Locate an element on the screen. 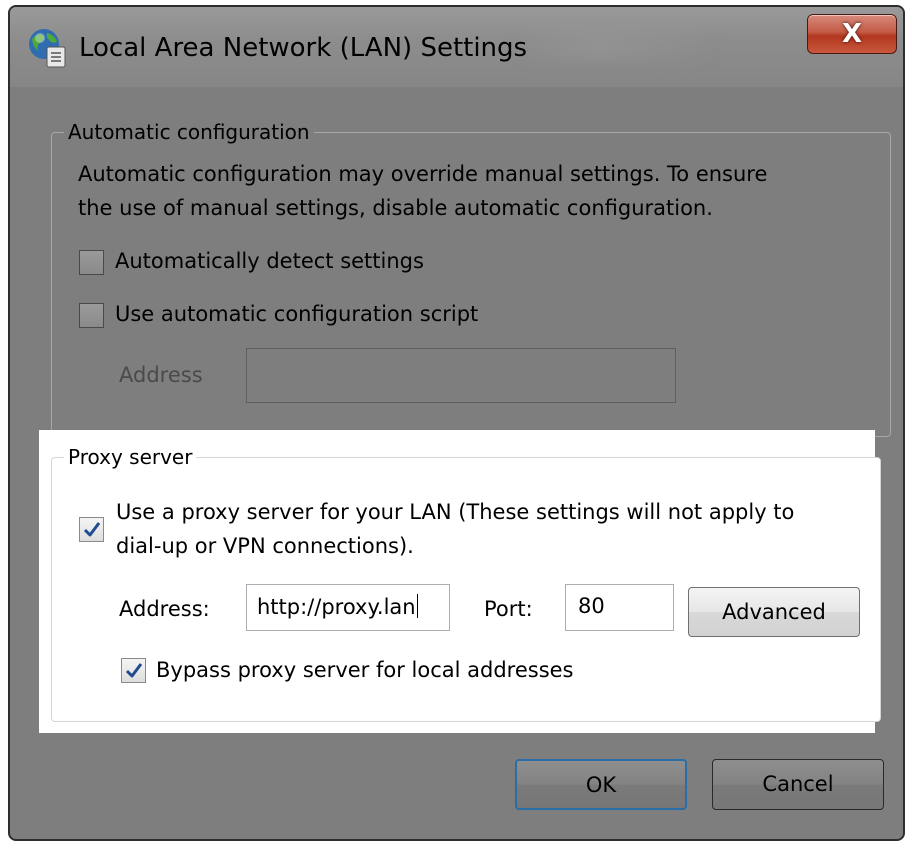 This screenshot has width=912, height=851. script-address-input is located at coordinates (461, 375).